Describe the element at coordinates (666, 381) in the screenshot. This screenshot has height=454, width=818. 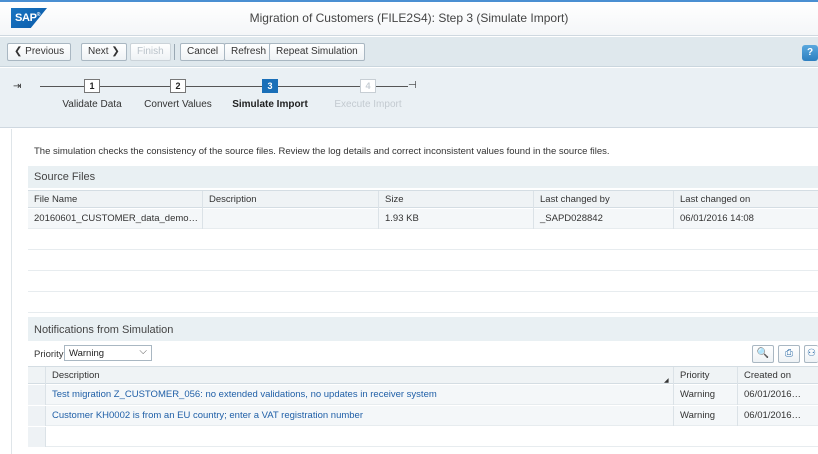
I see `column-resize-icon: ◢` at that location.